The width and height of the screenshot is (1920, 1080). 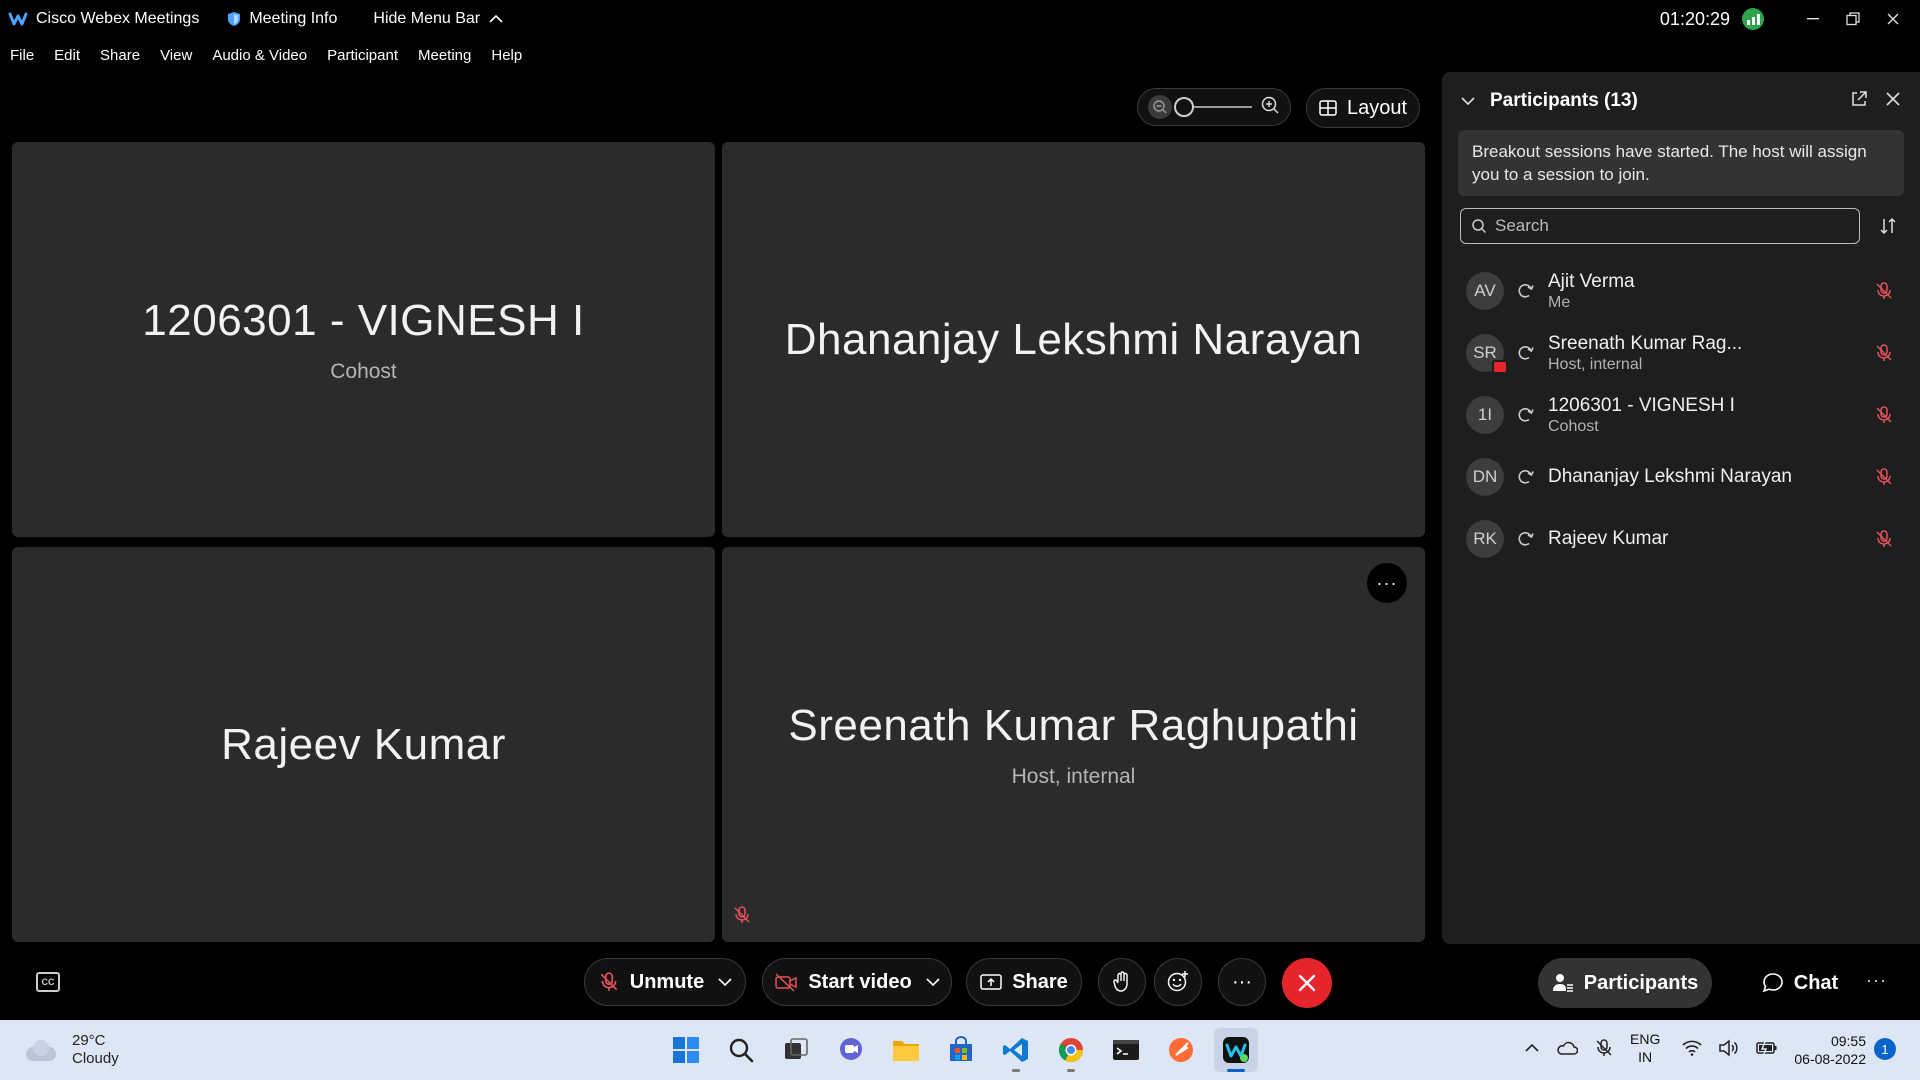 I want to click on leave-meeting-button, so click(x=1307, y=983).